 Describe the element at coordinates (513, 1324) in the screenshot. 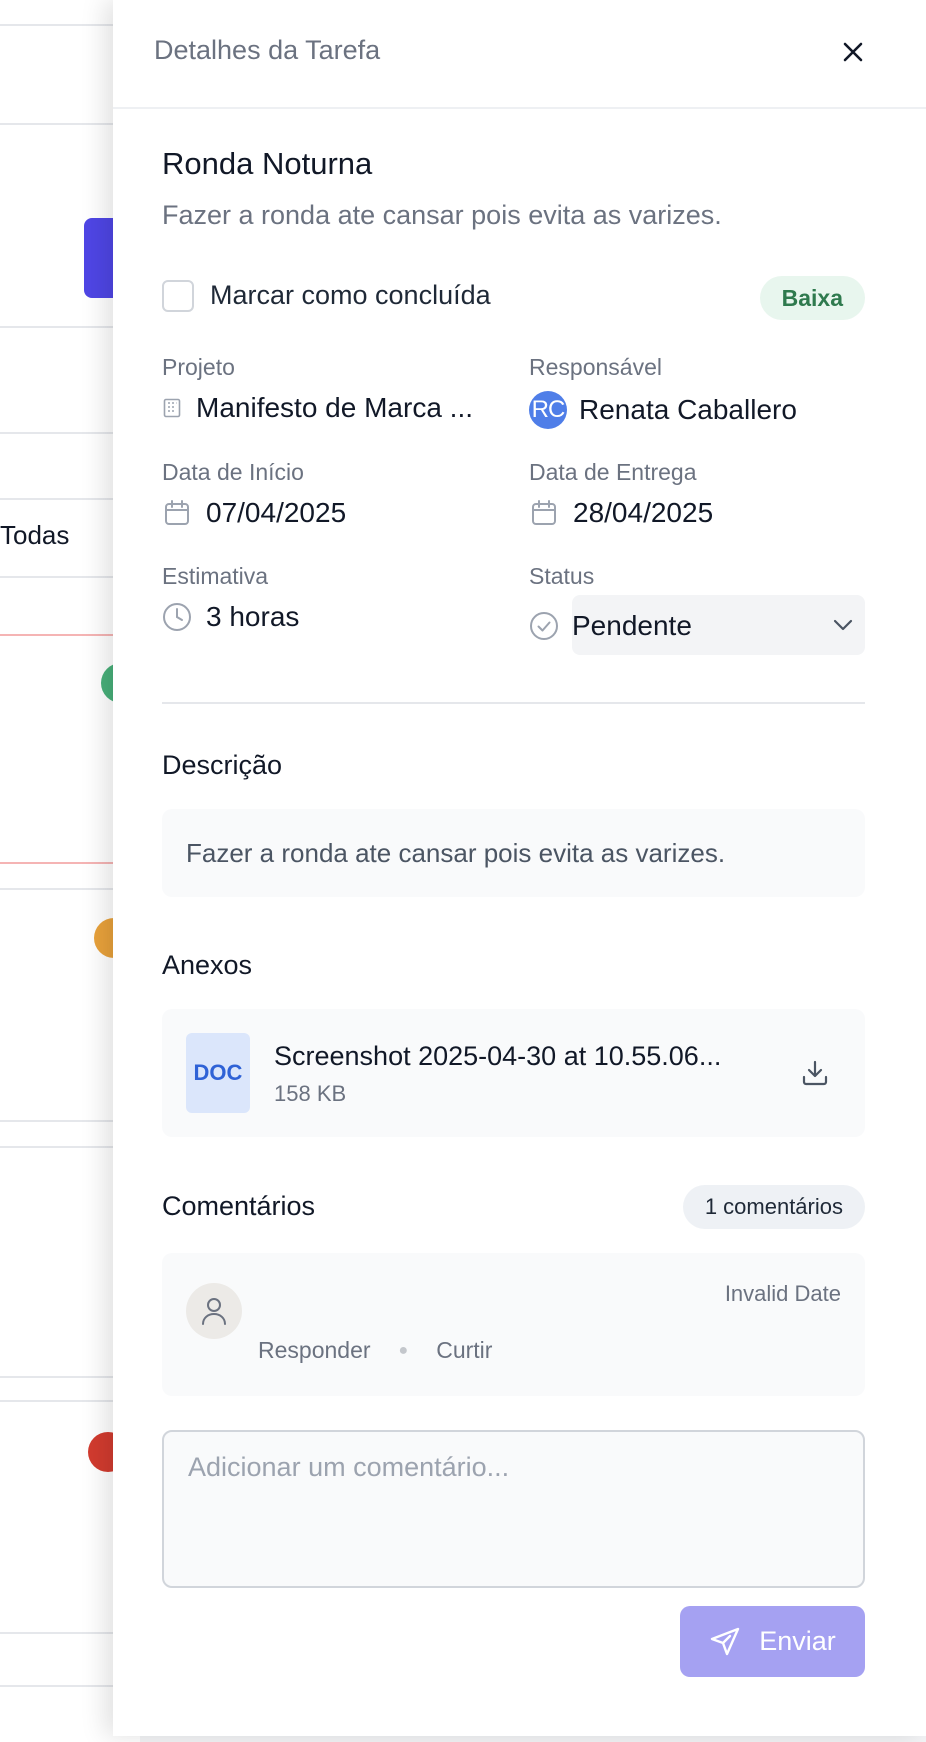

I see `comment-item: Invalid Date Responder ● Curtir` at that location.